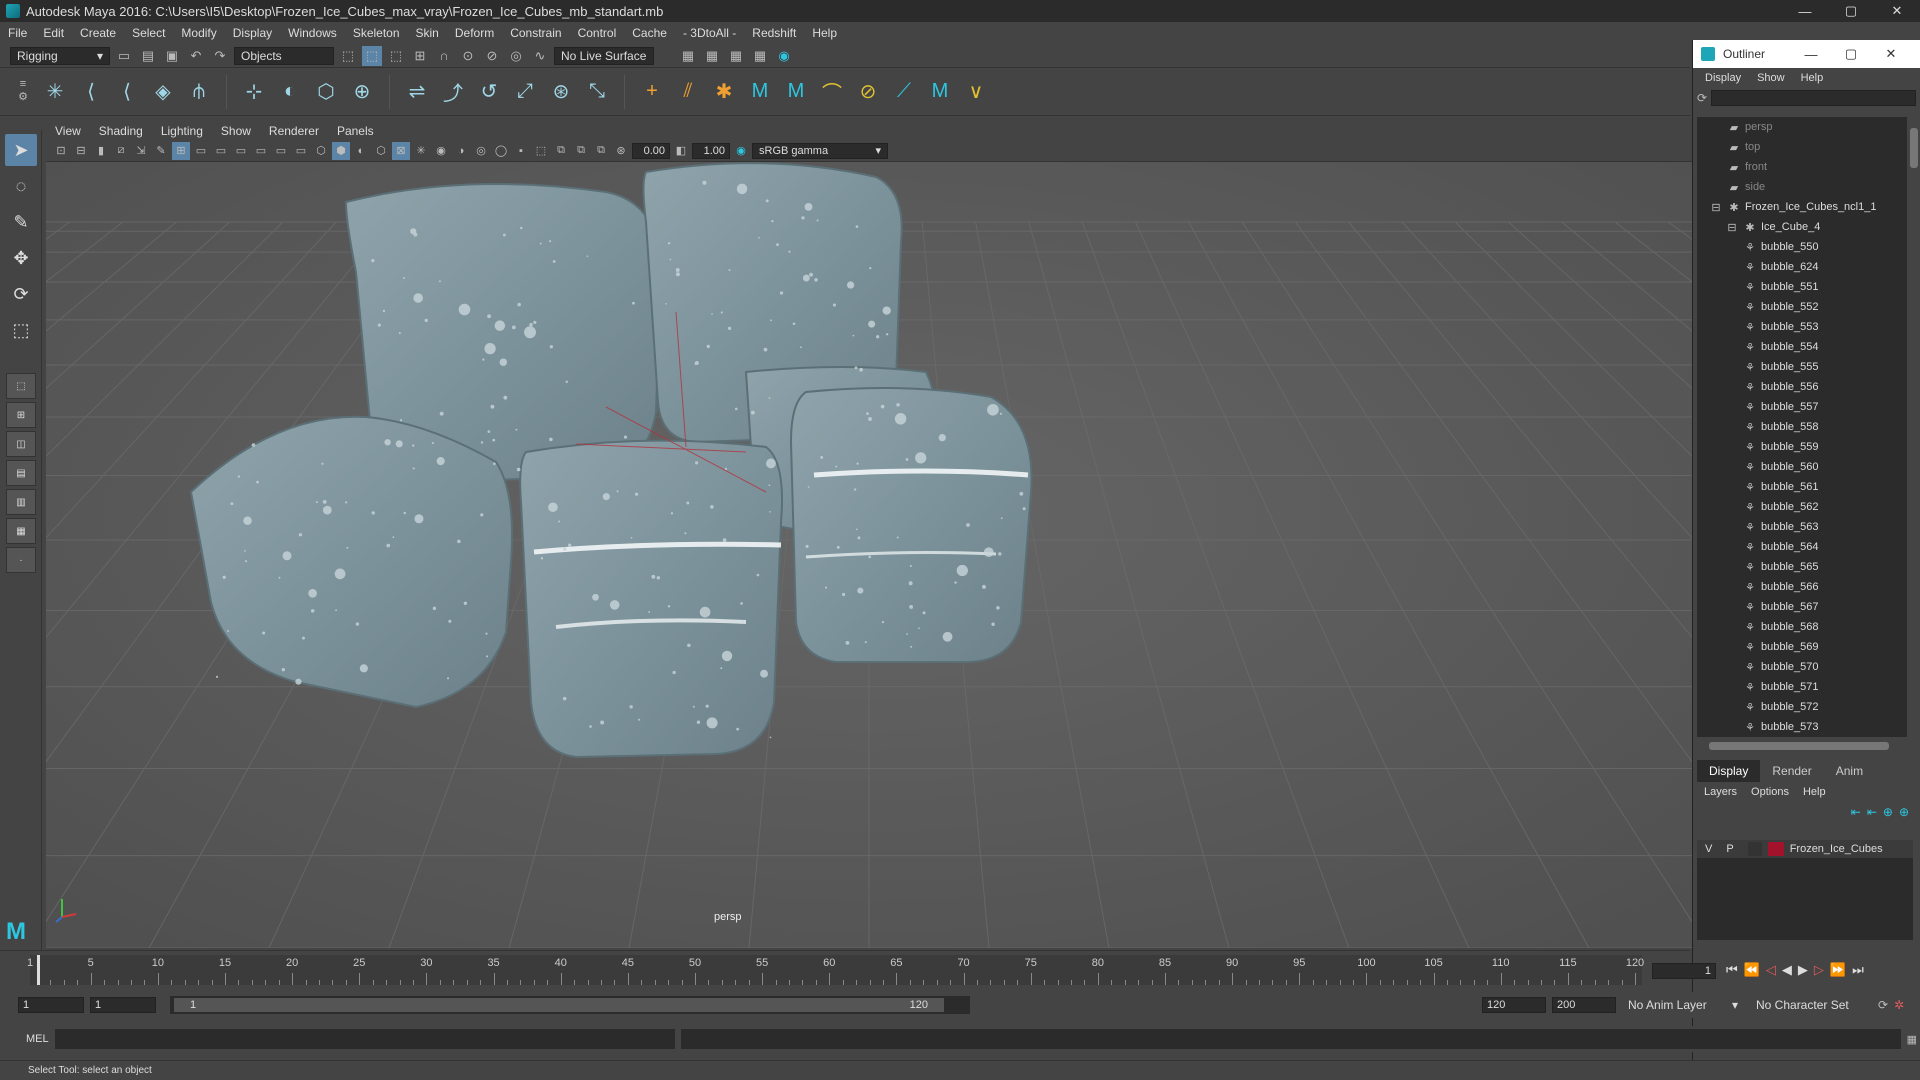  What do you see at coordinates (21, 502) in the screenshot?
I see `graph-layout-icon: ▥` at bounding box center [21, 502].